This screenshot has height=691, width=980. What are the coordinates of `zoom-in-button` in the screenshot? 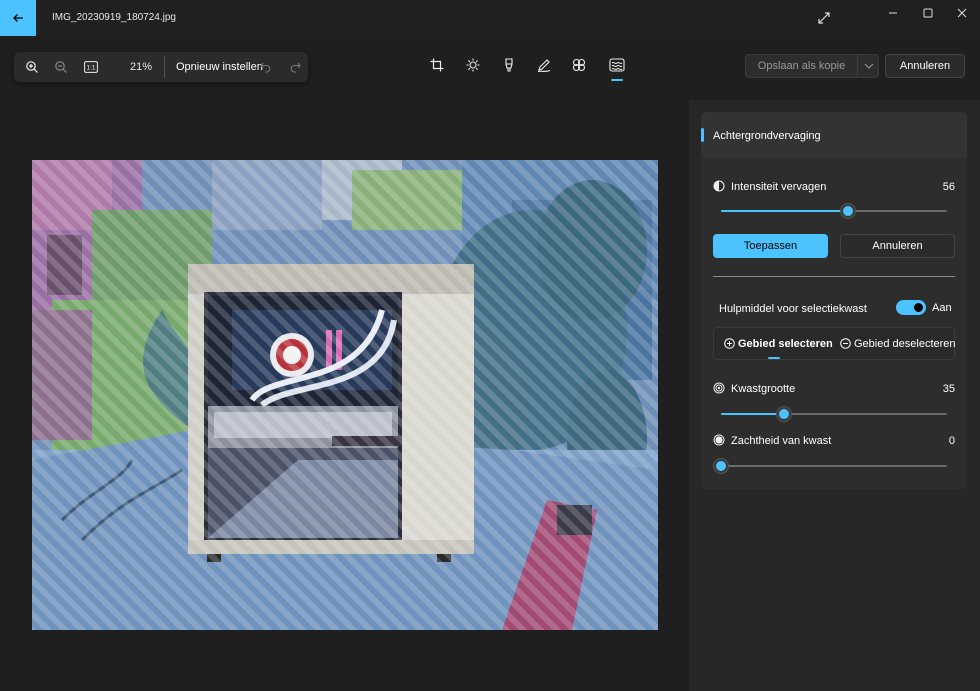 It's located at (32, 67).